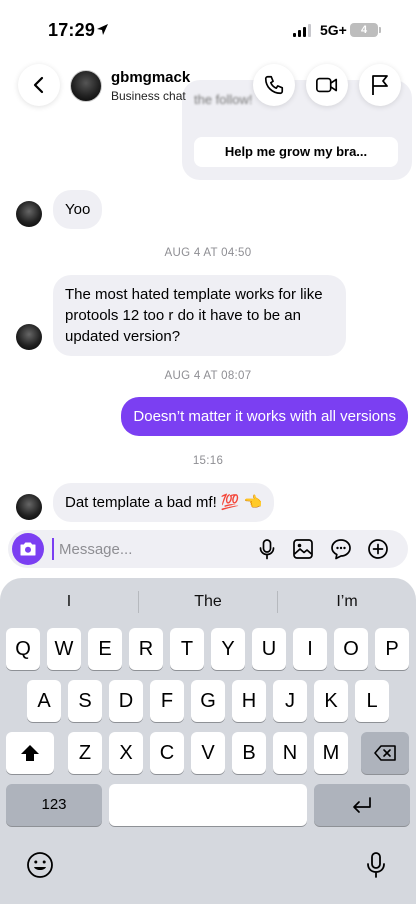  I want to click on status-time: 17:29, so click(72, 30).